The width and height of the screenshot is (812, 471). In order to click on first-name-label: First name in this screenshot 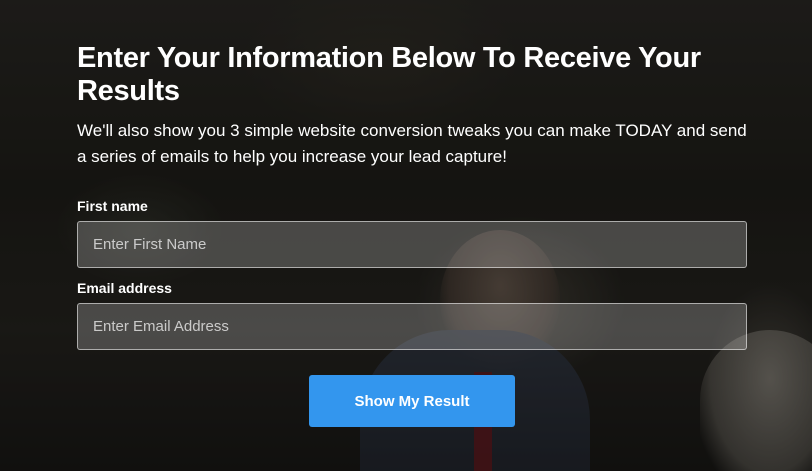, I will do `click(112, 206)`.